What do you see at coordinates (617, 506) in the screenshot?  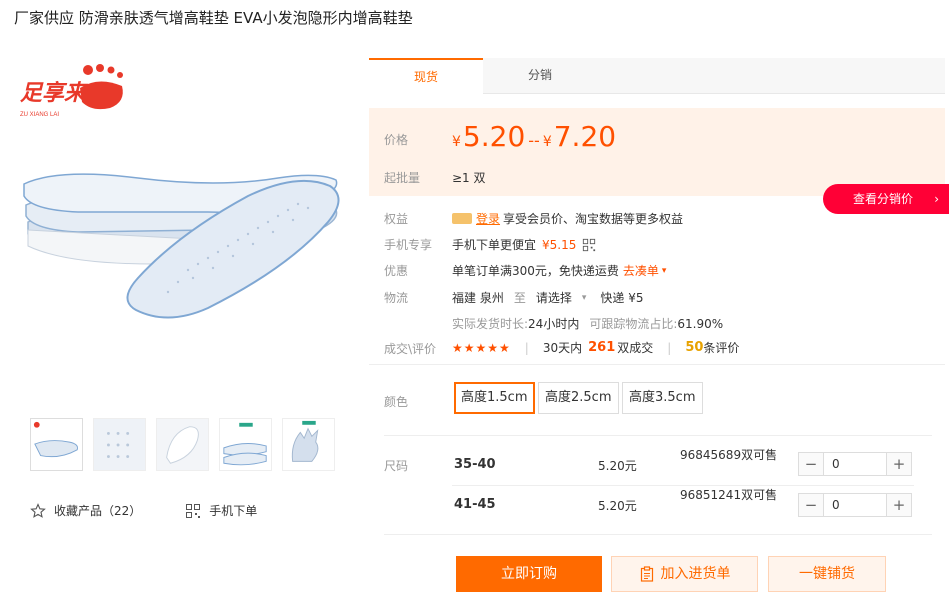 I see `size-price-41-45: 5.20元` at bounding box center [617, 506].